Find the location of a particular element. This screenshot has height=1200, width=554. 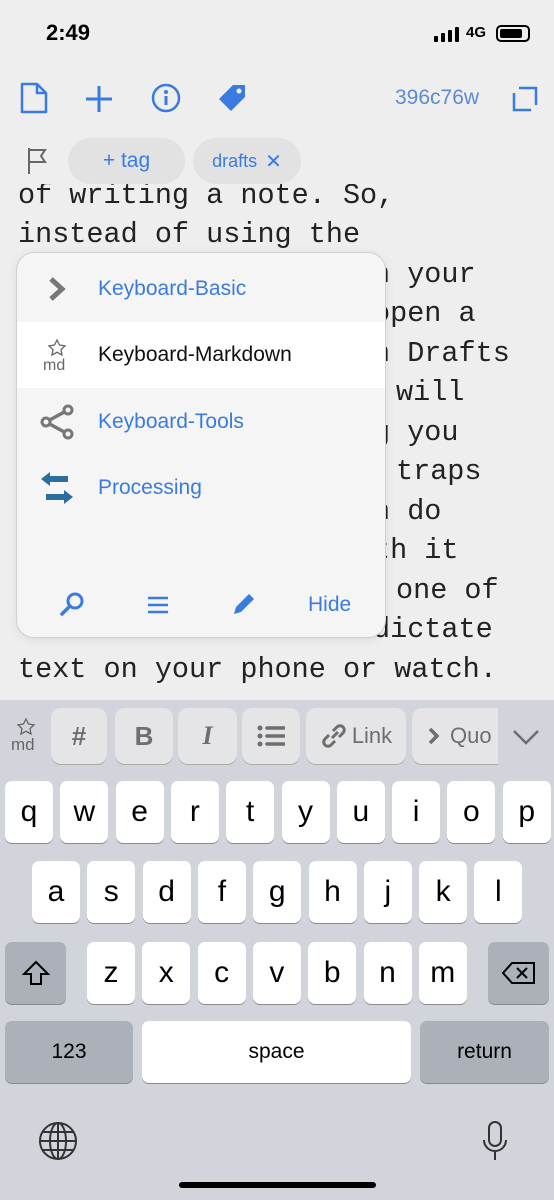

editor-line: n Drafts is located at coordinates (441, 353).